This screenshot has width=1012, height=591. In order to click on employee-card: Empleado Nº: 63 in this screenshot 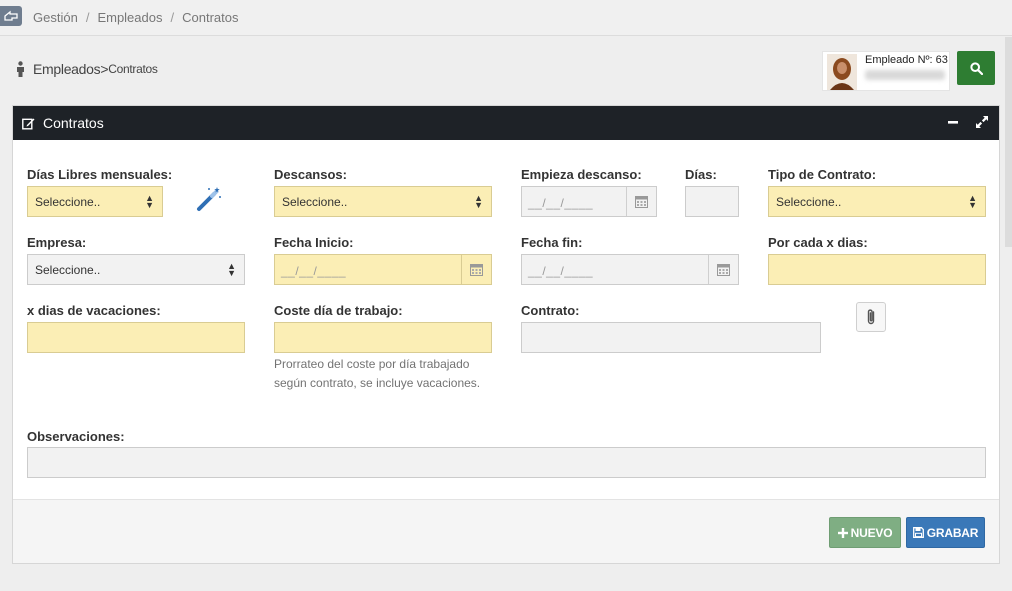, I will do `click(886, 71)`.